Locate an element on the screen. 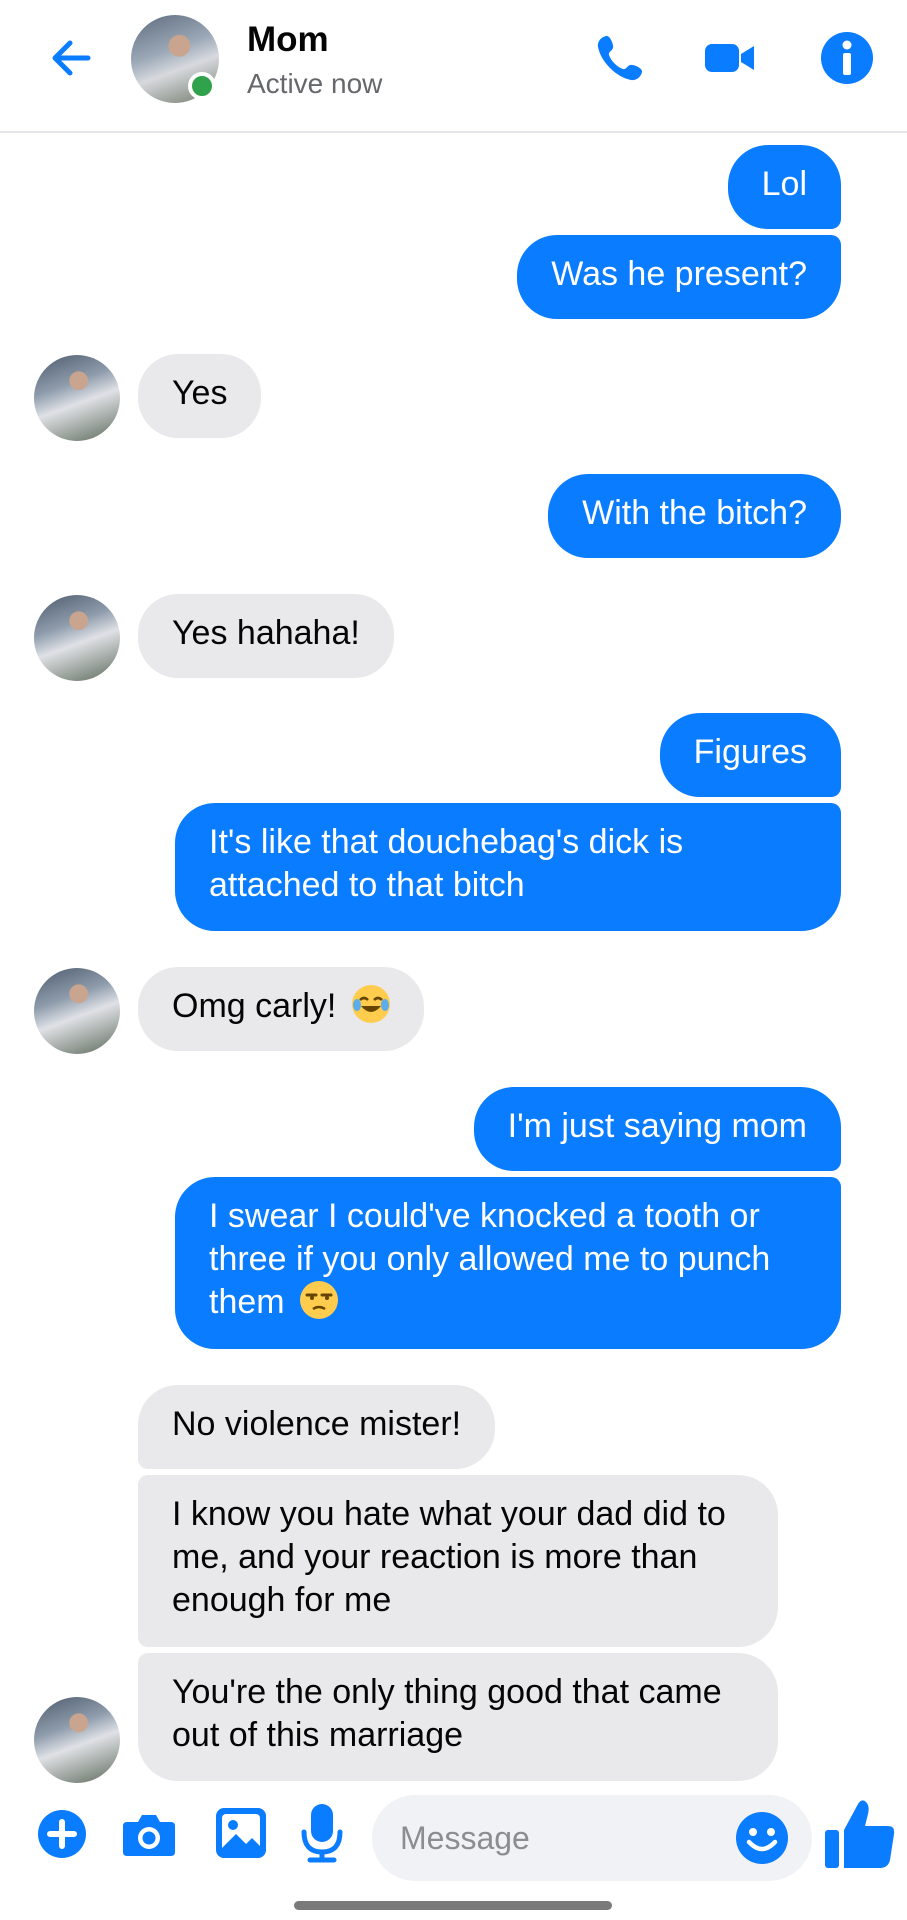 The height and width of the screenshot is (1920, 907). message-text: Omg carly! is located at coordinates (254, 1006).